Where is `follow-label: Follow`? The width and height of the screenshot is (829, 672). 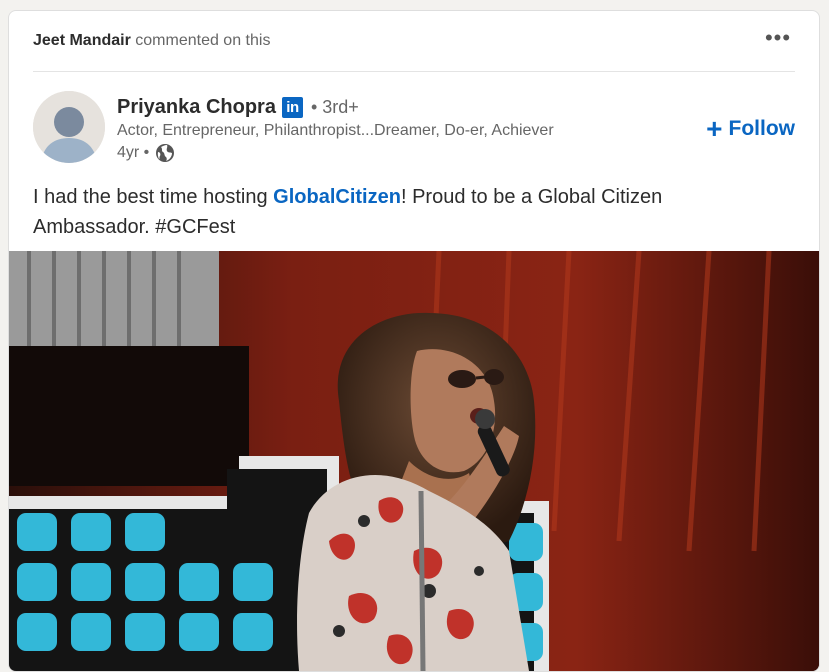 follow-label: Follow is located at coordinates (762, 128).